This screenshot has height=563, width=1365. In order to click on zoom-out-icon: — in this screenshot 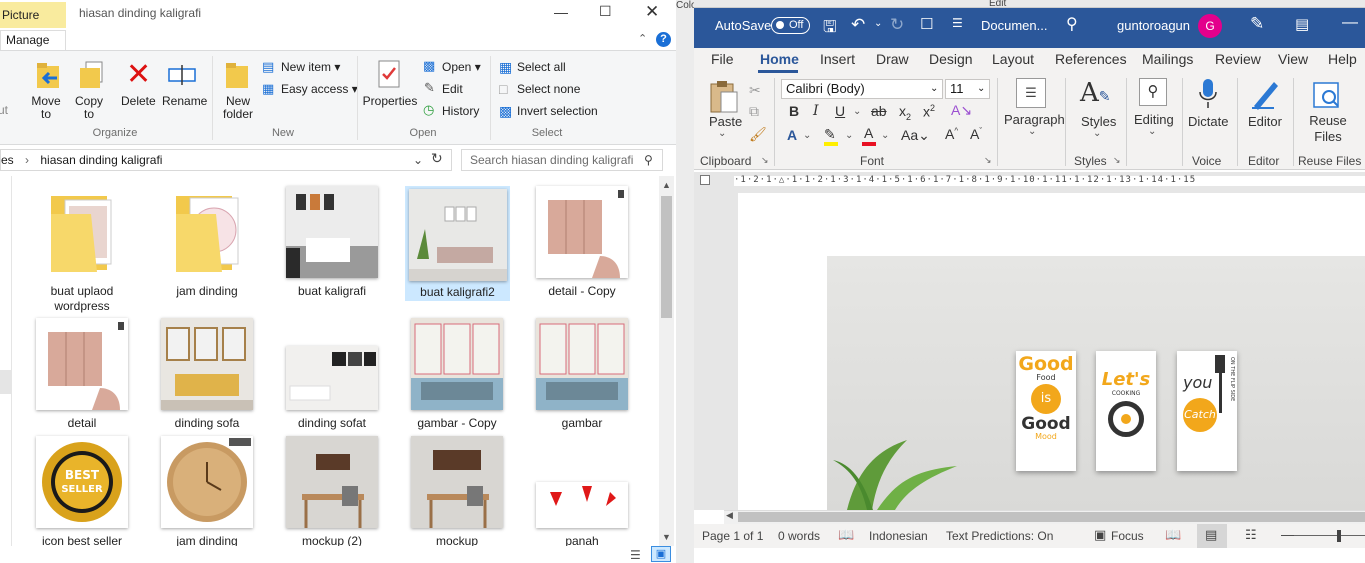, I will do `click(1288, 534)`.